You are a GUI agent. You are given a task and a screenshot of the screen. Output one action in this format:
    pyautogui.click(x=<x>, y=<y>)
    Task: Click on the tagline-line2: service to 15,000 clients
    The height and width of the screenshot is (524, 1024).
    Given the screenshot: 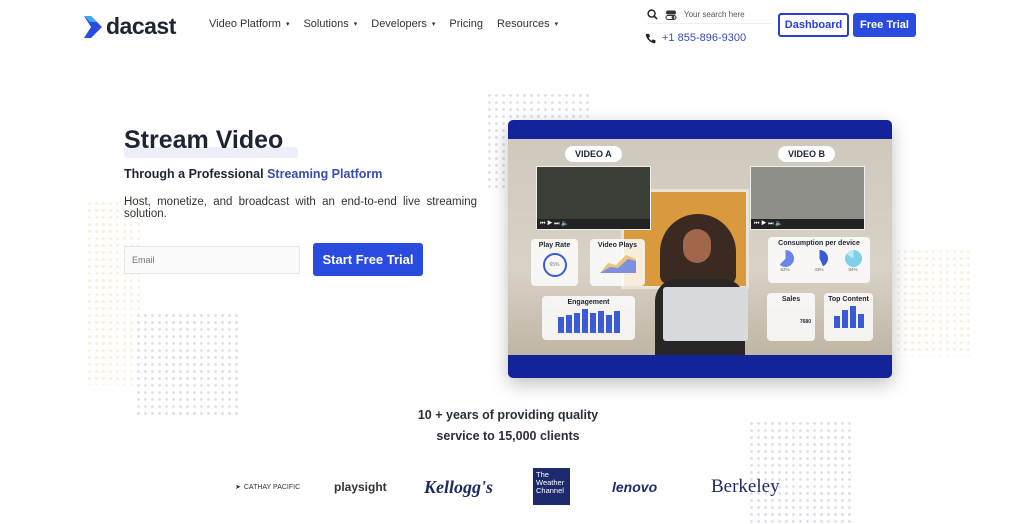 What is the action you would take?
    pyautogui.click(x=508, y=436)
    